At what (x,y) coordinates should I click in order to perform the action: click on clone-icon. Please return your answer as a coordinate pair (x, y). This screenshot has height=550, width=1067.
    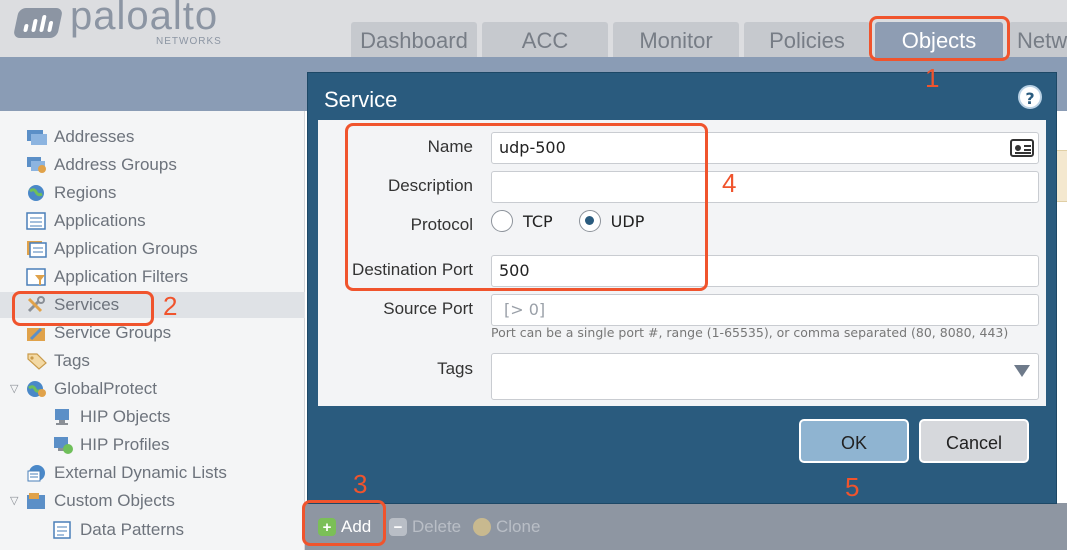
    Looking at the image, I should click on (482, 527).